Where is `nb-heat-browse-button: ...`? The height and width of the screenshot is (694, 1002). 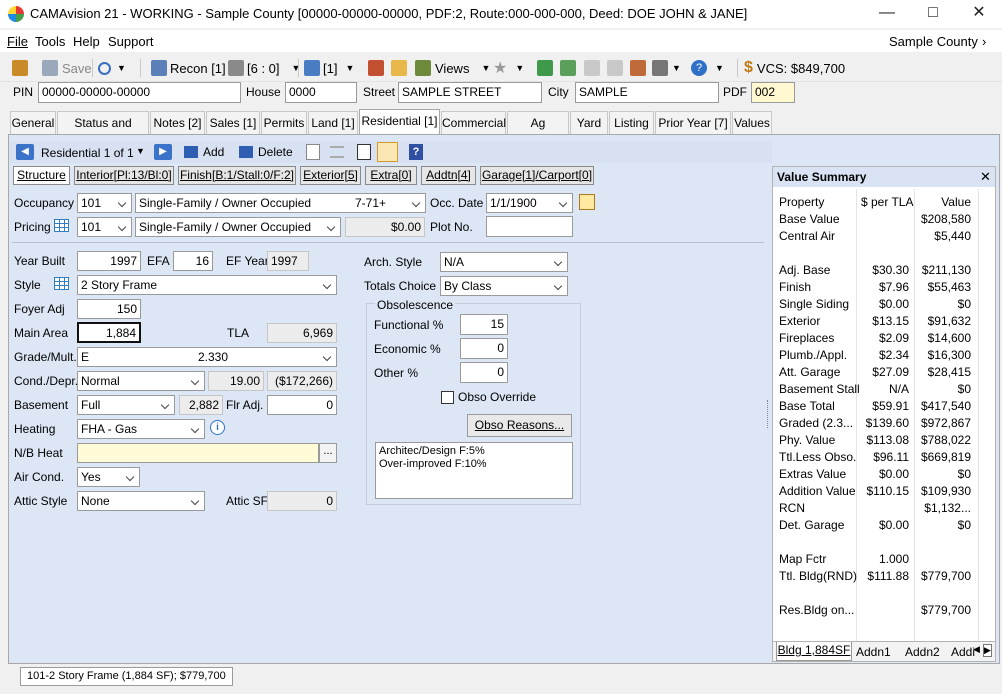 nb-heat-browse-button: ... is located at coordinates (328, 453).